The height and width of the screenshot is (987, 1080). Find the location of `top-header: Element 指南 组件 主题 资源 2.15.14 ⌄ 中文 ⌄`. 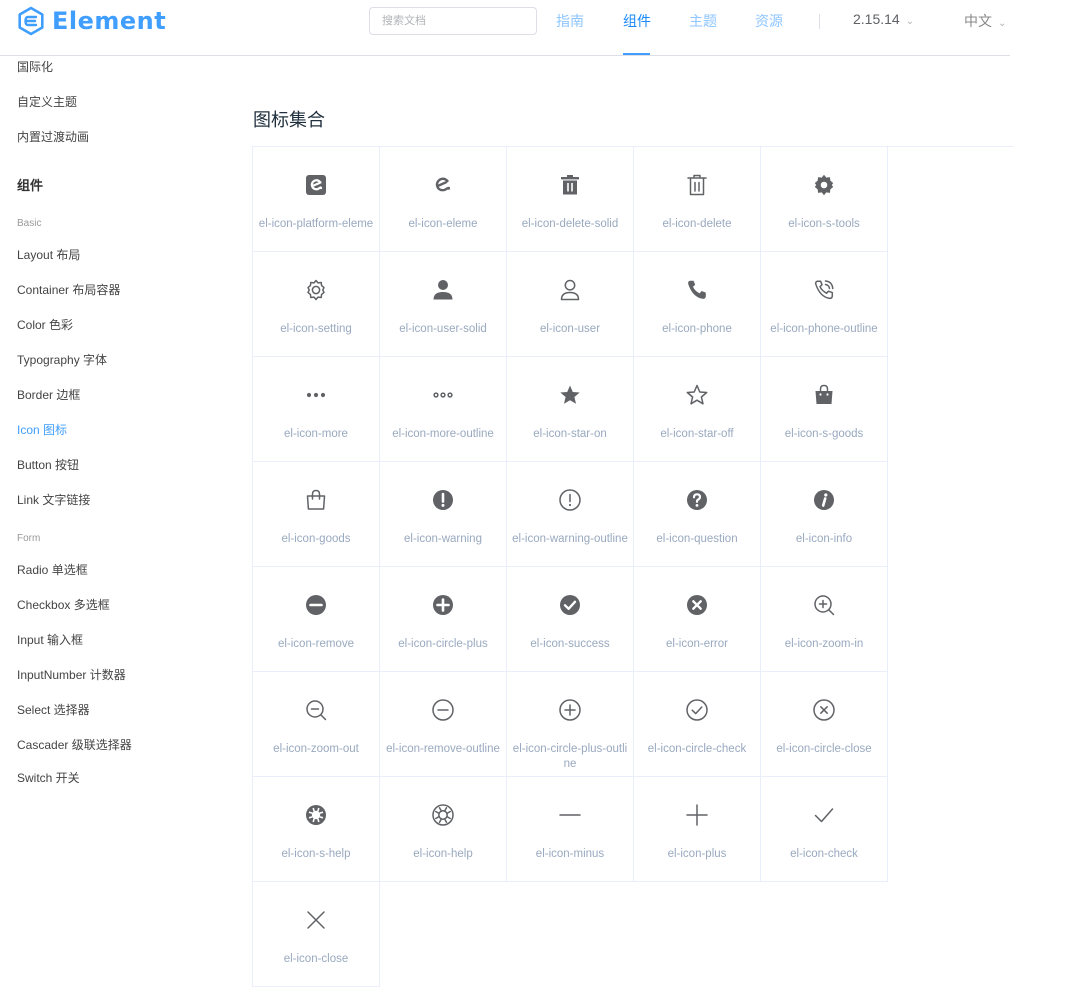

top-header: Element 指南 组件 主题 资源 2.15.14 ⌄ 中文 ⌄ is located at coordinates (540, 28).